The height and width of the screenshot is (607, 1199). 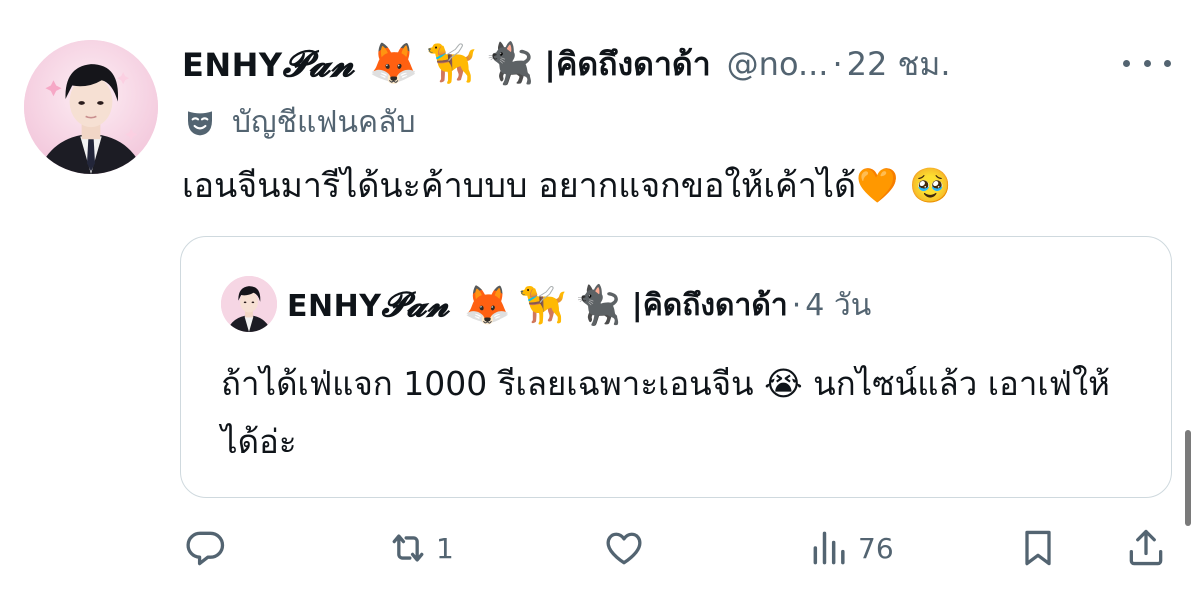 I want to click on quoted-author-avatar, so click(x=249, y=304).